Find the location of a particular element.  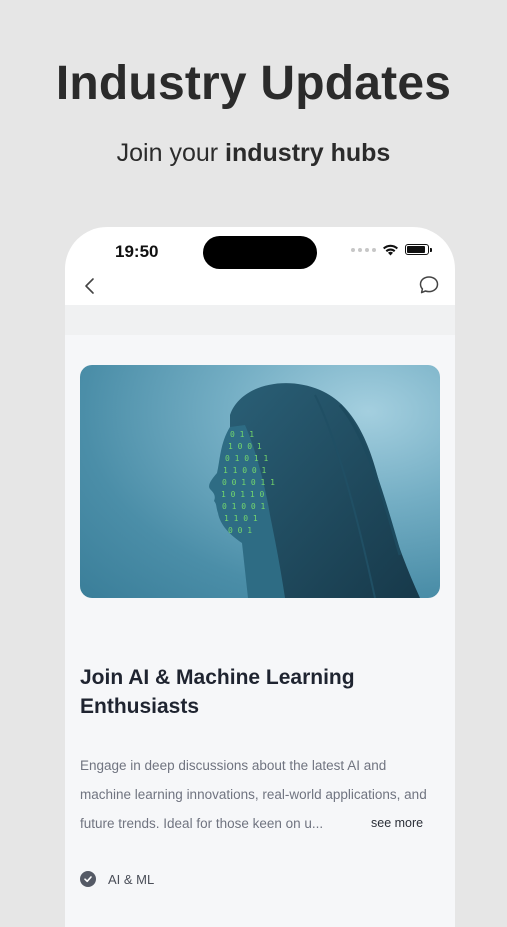

chat-bubble-icon is located at coordinates (429, 285).